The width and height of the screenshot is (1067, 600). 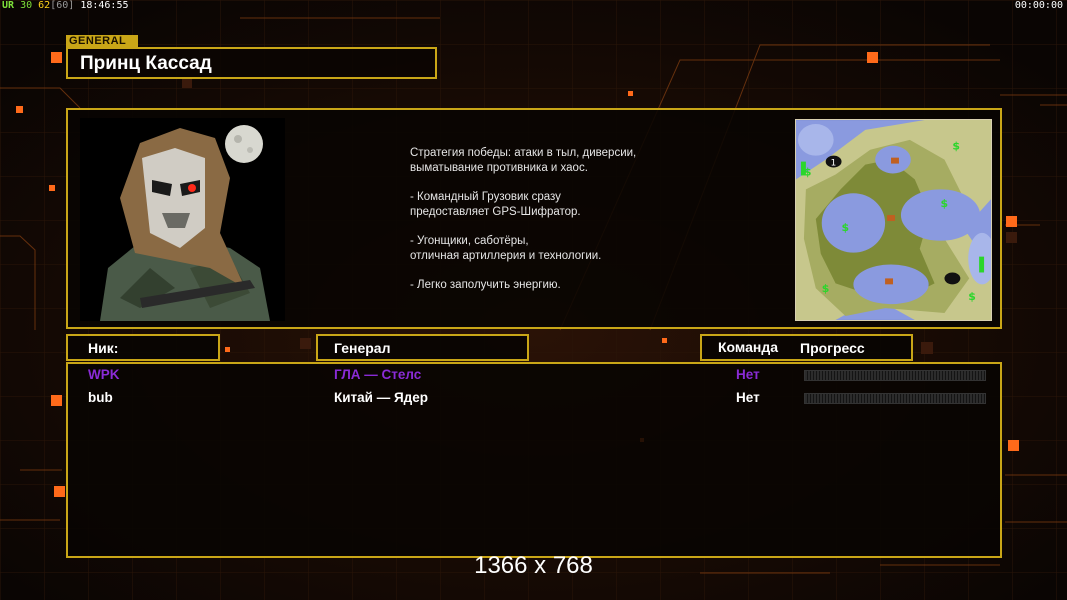 What do you see at coordinates (182, 219) in the screenshot?
I see `general-portrait` at bounding box center [182, 219].